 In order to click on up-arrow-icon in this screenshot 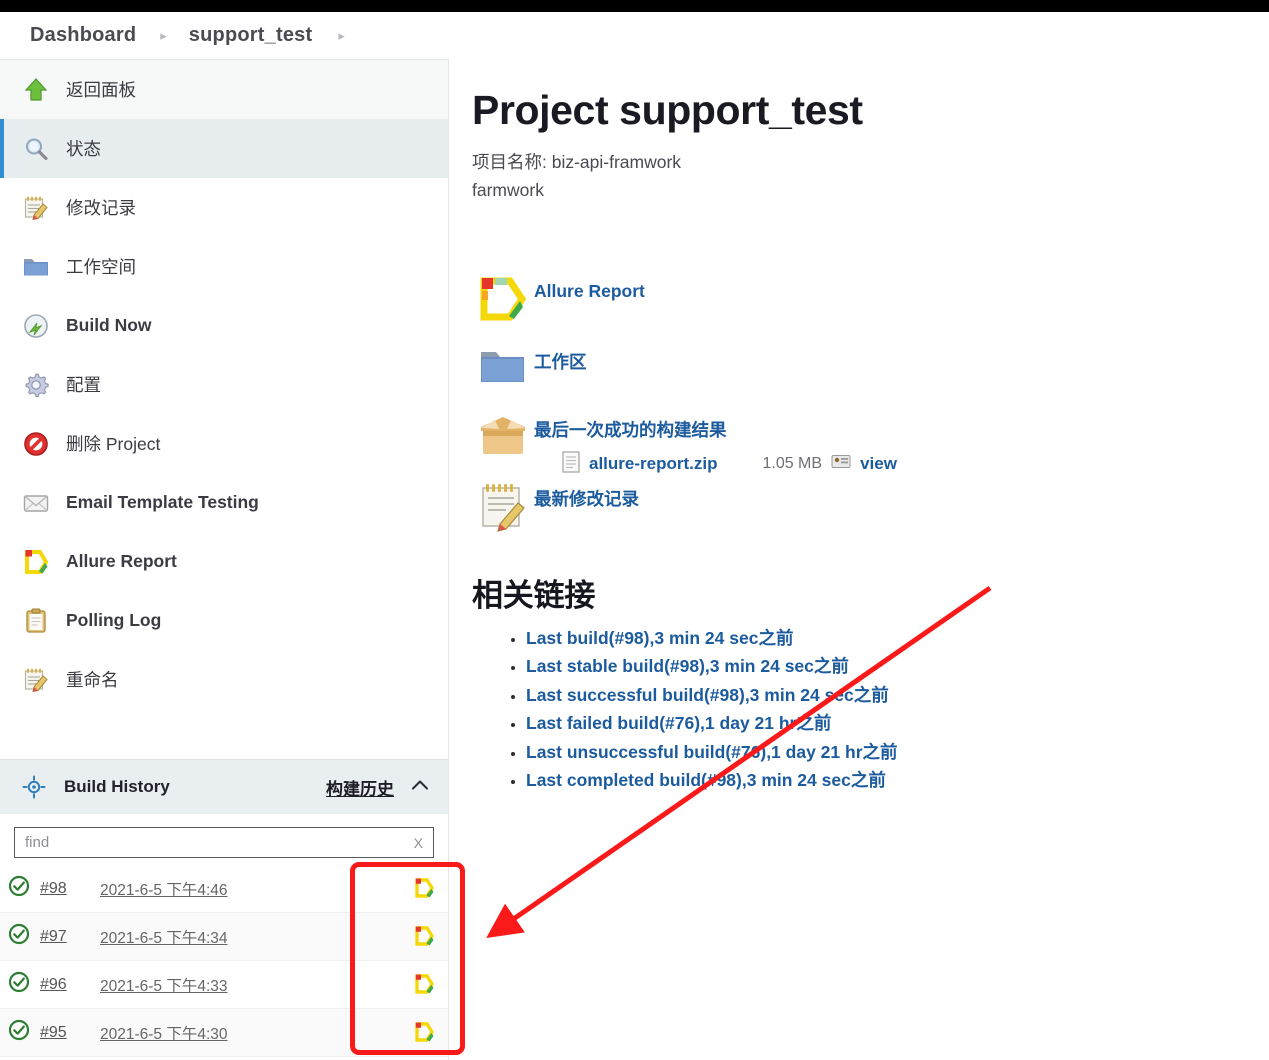, I will do `click(36, 90)`.